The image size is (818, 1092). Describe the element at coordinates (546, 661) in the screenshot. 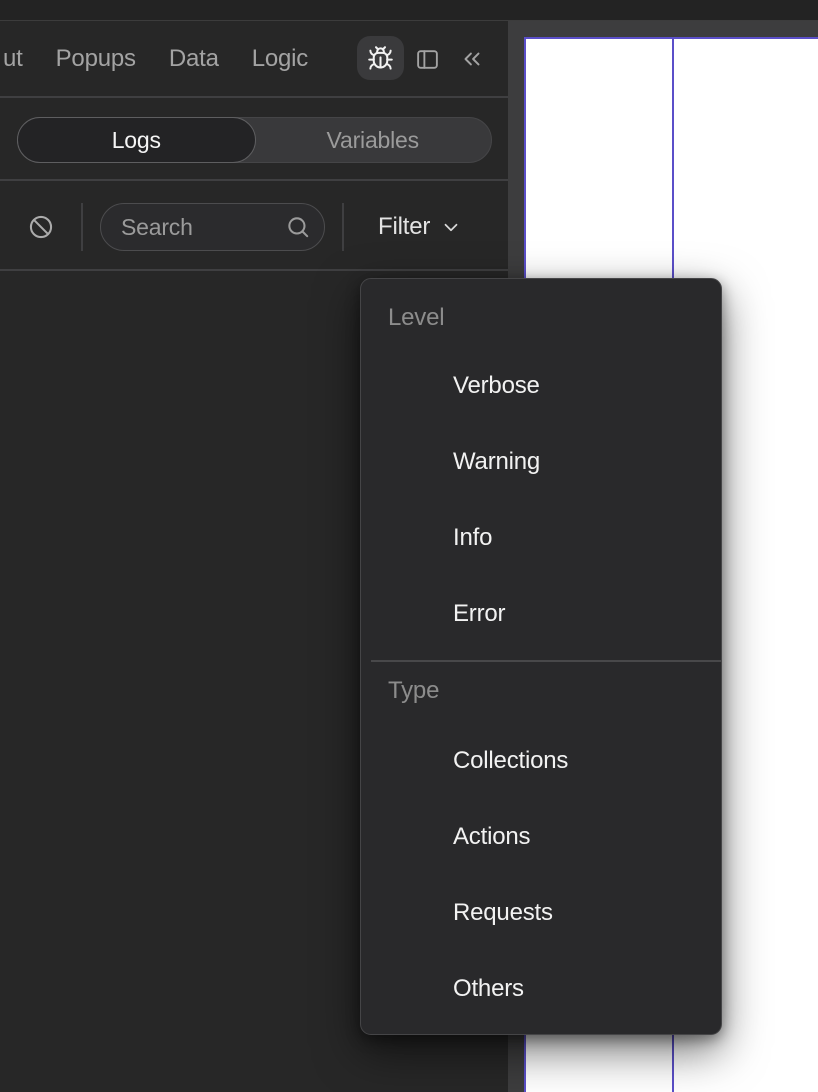

I see `filter-menu-divider` at that location.